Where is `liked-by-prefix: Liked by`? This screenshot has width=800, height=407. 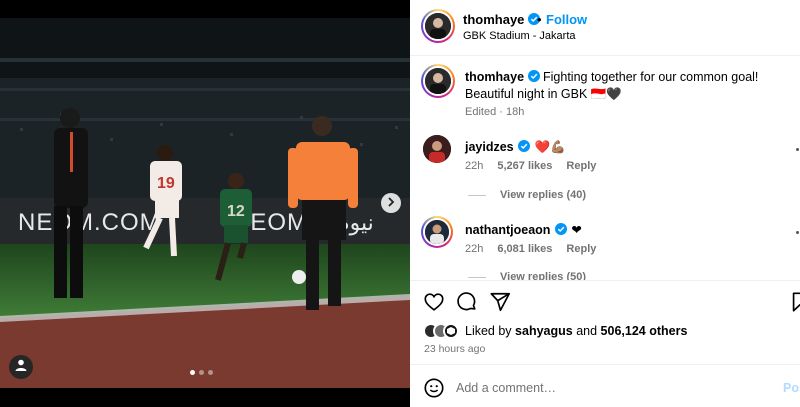
liked-by-prefix: Liked by is located at coordinates (488, 331).